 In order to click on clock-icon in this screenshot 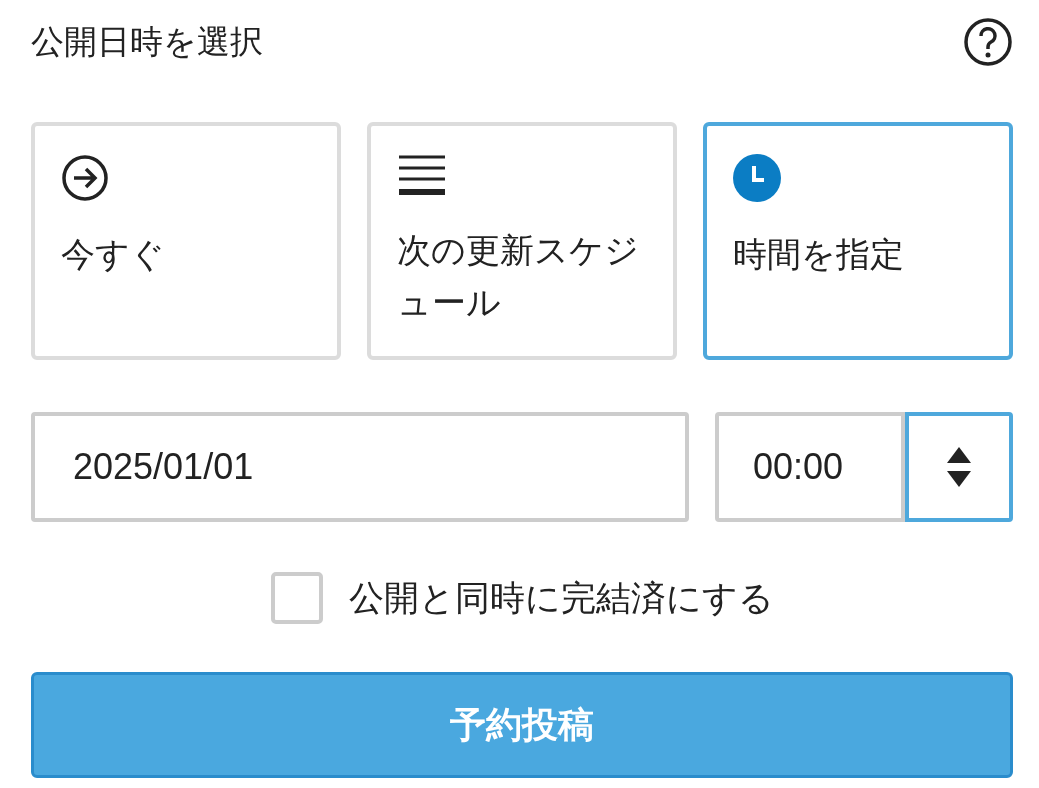, I will do `click(757, 178)`.